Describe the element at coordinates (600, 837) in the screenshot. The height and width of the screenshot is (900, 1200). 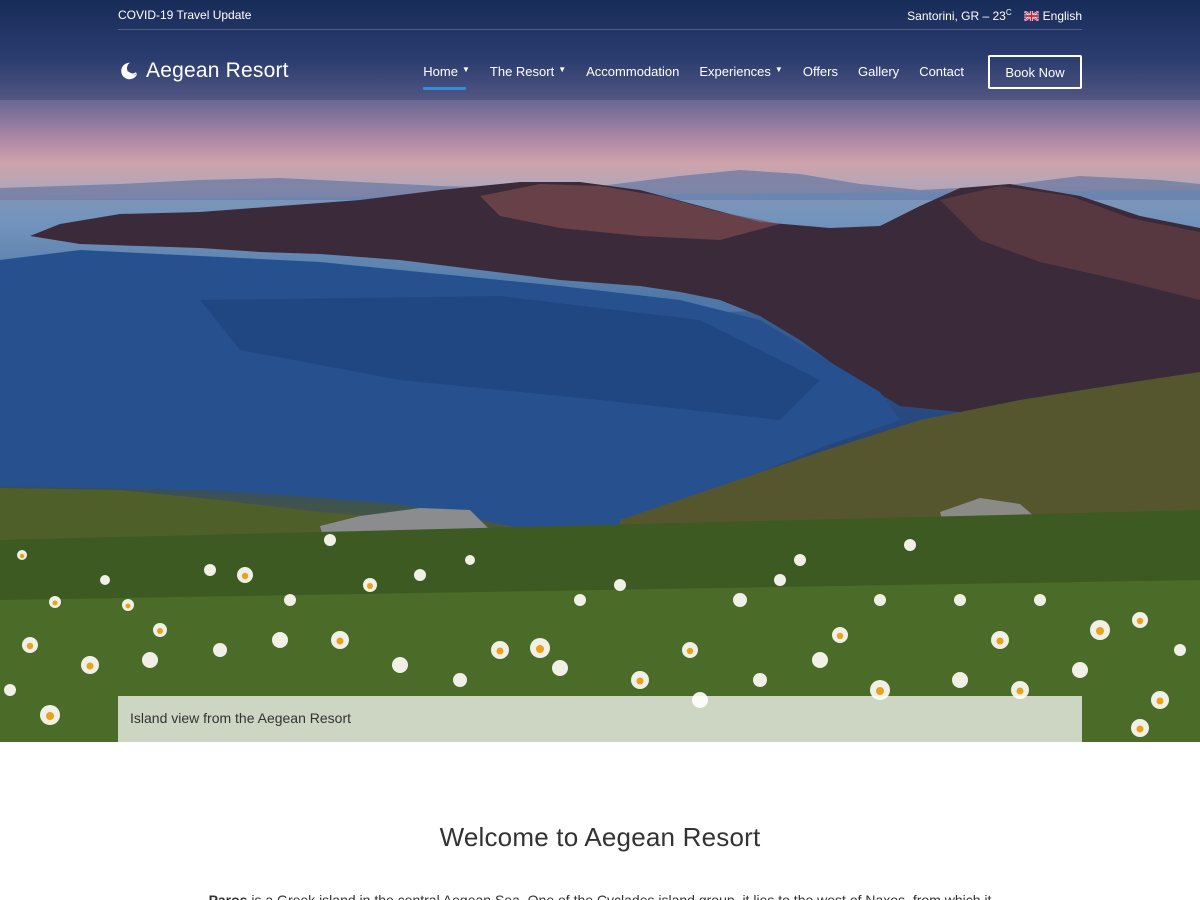
I see `welcome-title: Welcome to Aegean Resort` at that location.